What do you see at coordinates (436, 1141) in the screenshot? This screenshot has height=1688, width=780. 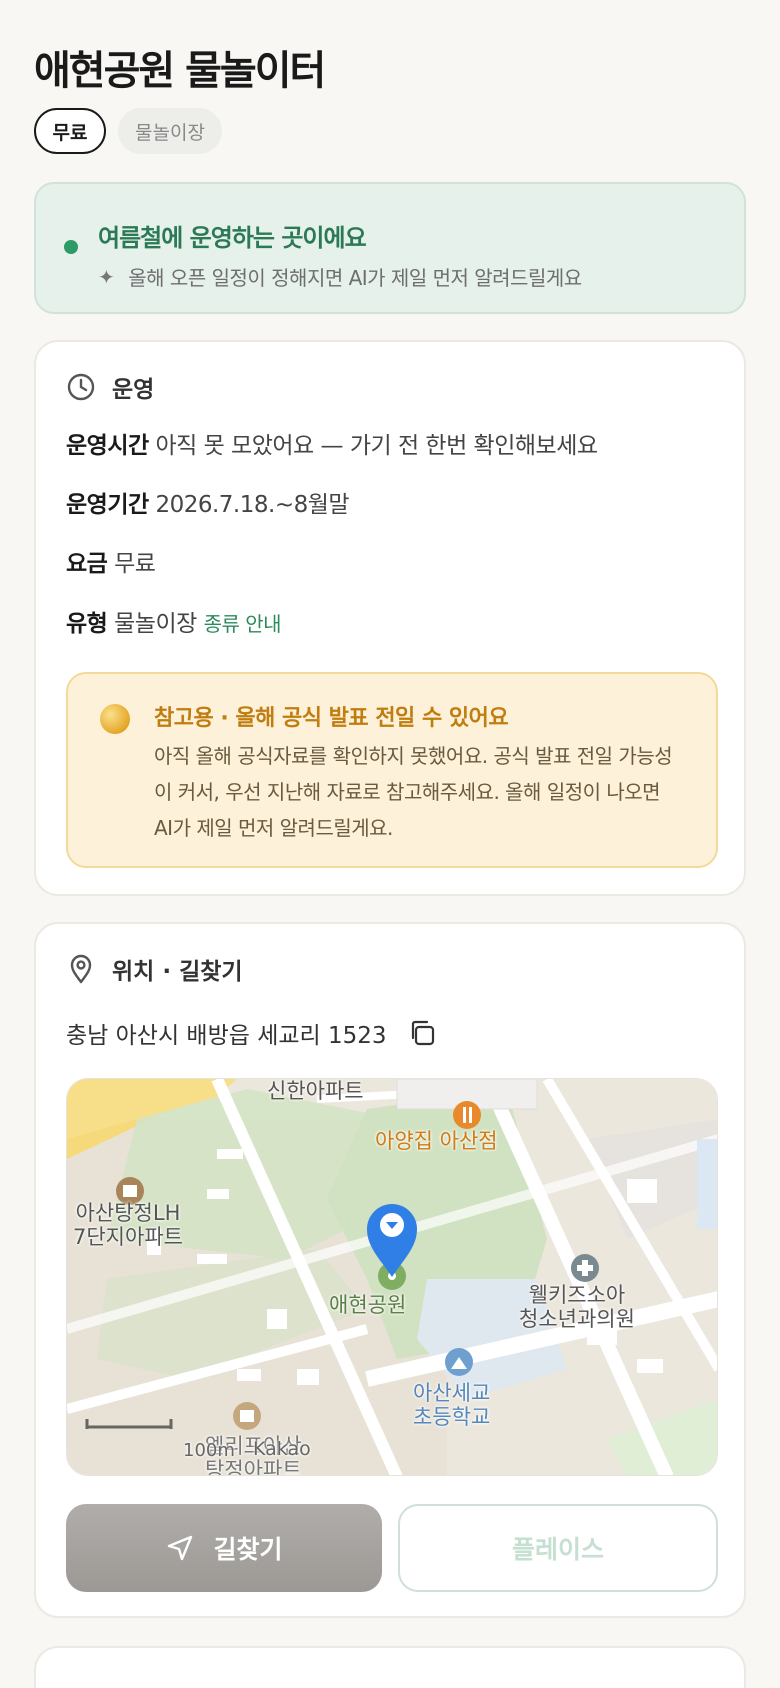 I see `map-label-restaurant: 아양집 아산점` at bounding box center [436, 1141].